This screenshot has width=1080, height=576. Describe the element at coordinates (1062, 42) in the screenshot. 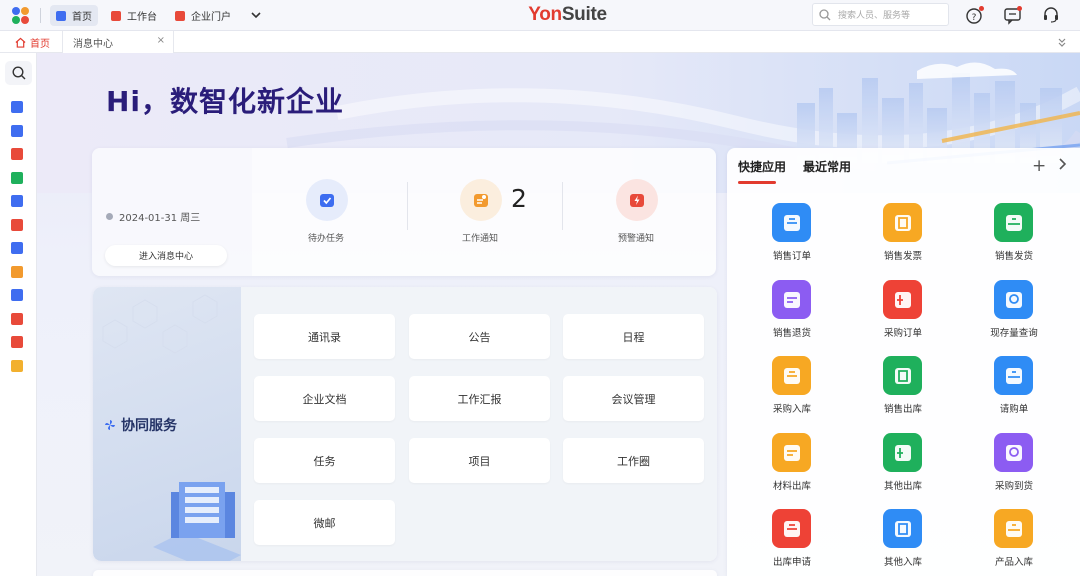

I see `double-chevron-down-icon` at that location.